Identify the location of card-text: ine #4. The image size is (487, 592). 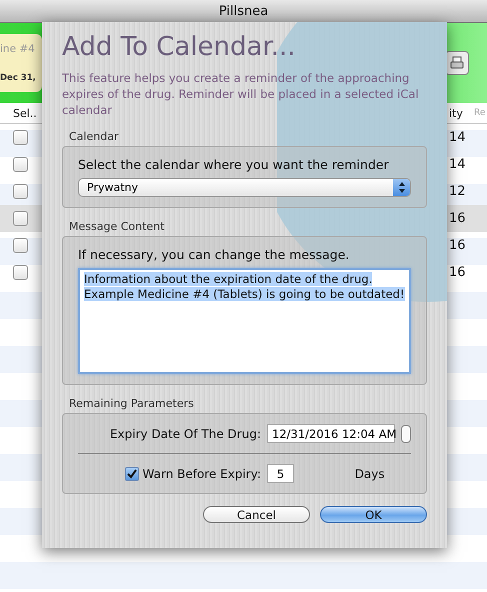
(18, 49).